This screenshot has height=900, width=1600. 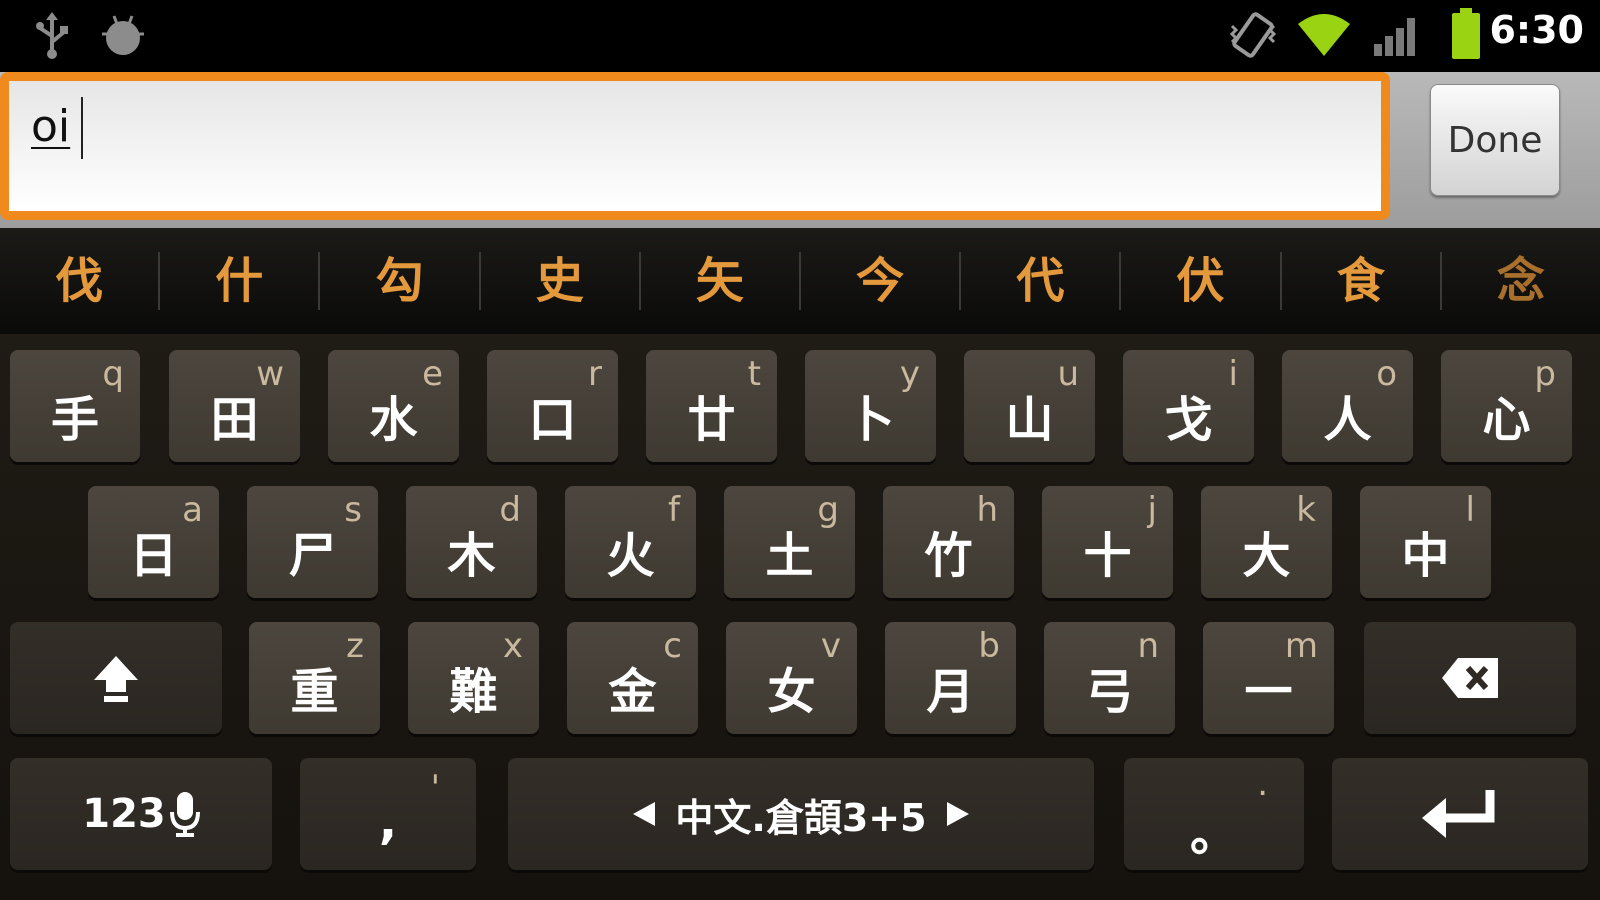 I want to click on key-radical-label: 火, so click(x=630, y=556).